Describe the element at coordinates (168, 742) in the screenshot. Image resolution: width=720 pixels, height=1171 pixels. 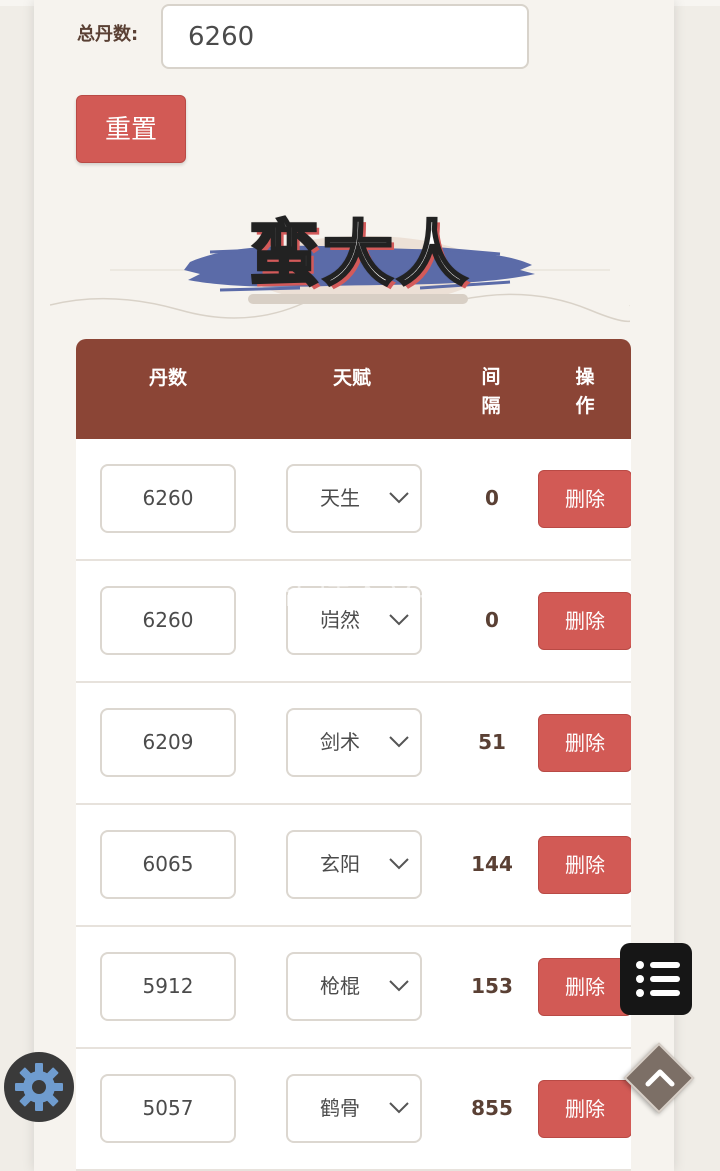
I see `dan-input: 6209` at that location.